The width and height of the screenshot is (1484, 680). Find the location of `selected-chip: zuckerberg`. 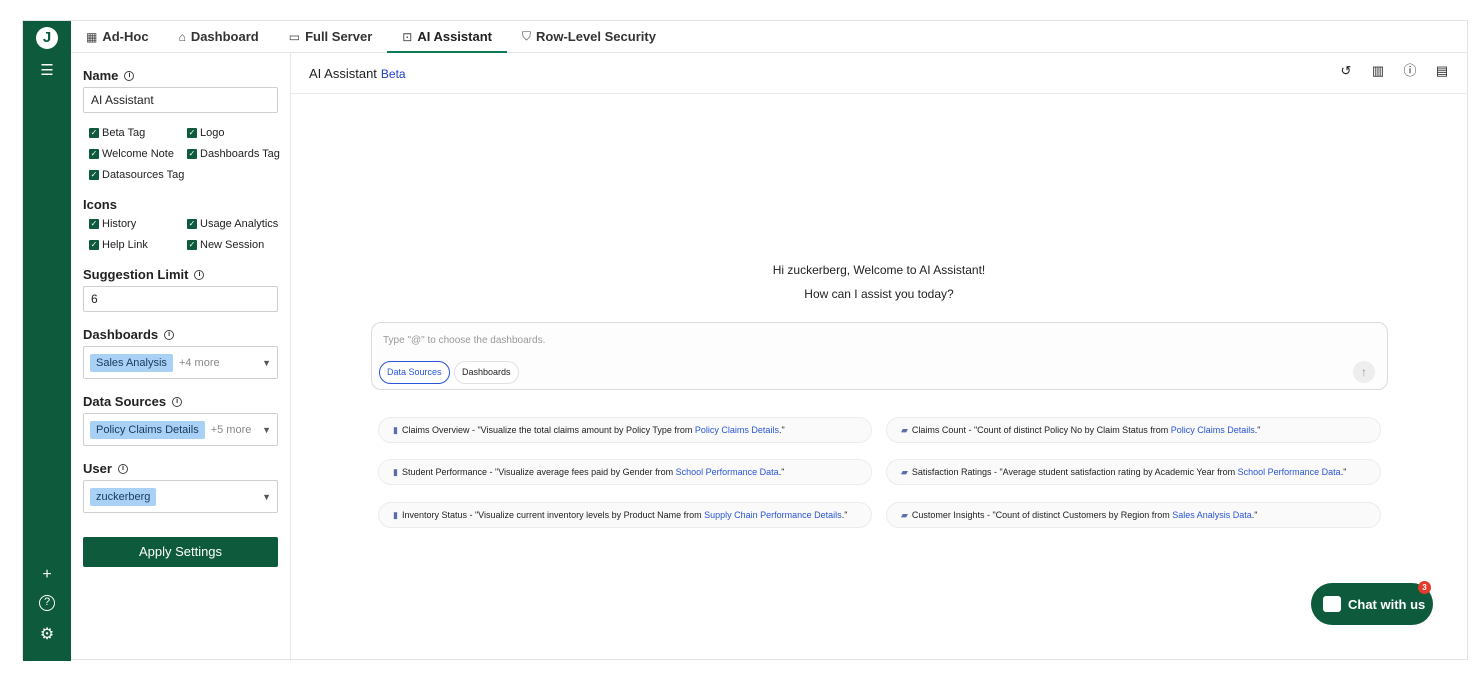

selected-chip: zuckerberg is located at coordinates (123, 496).